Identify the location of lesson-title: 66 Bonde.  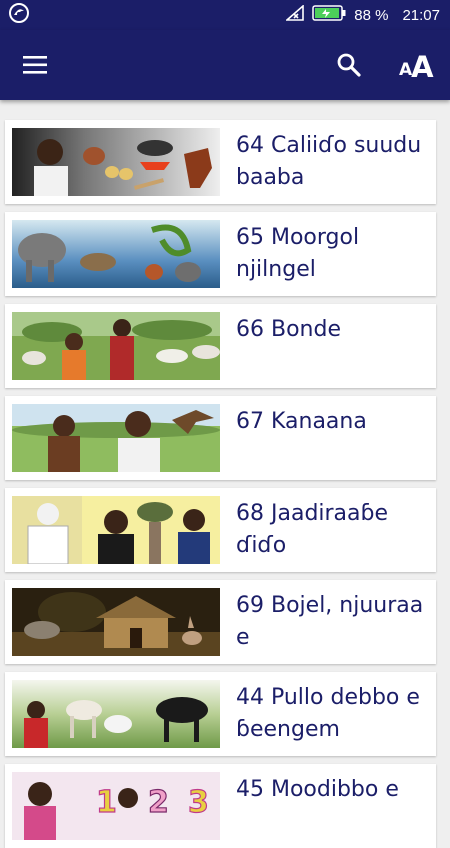
(288, 329).